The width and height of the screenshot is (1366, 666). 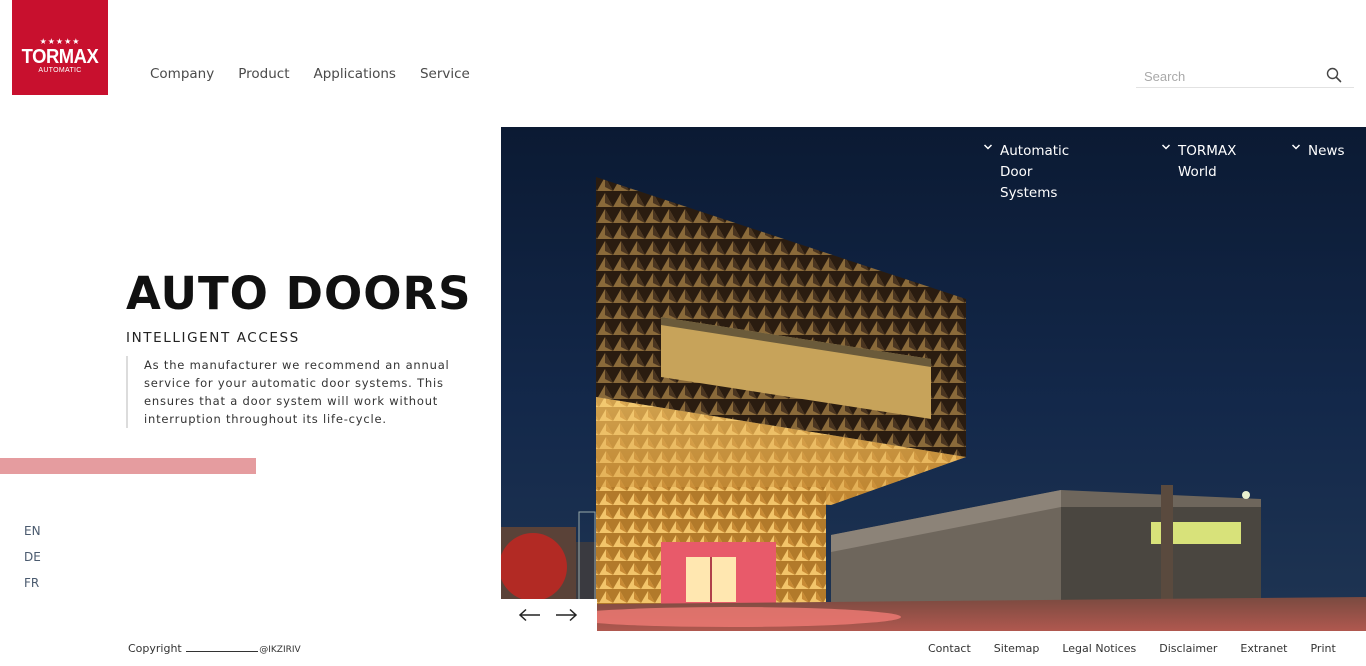 I want to click on arrow-right-icon, so click(x=566, y=615).